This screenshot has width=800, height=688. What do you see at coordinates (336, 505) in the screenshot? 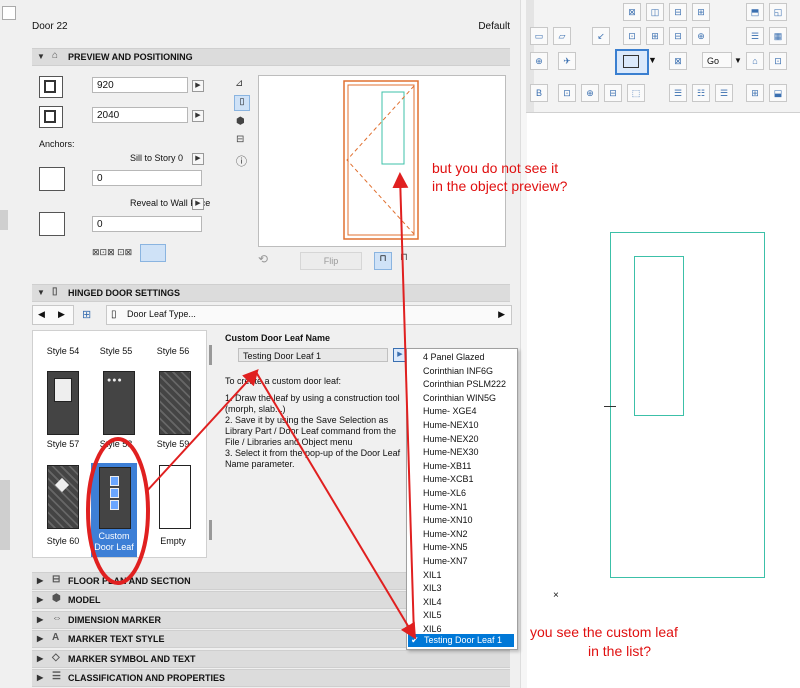
I see `arrow-to-list` at bounding box center [336, 505].